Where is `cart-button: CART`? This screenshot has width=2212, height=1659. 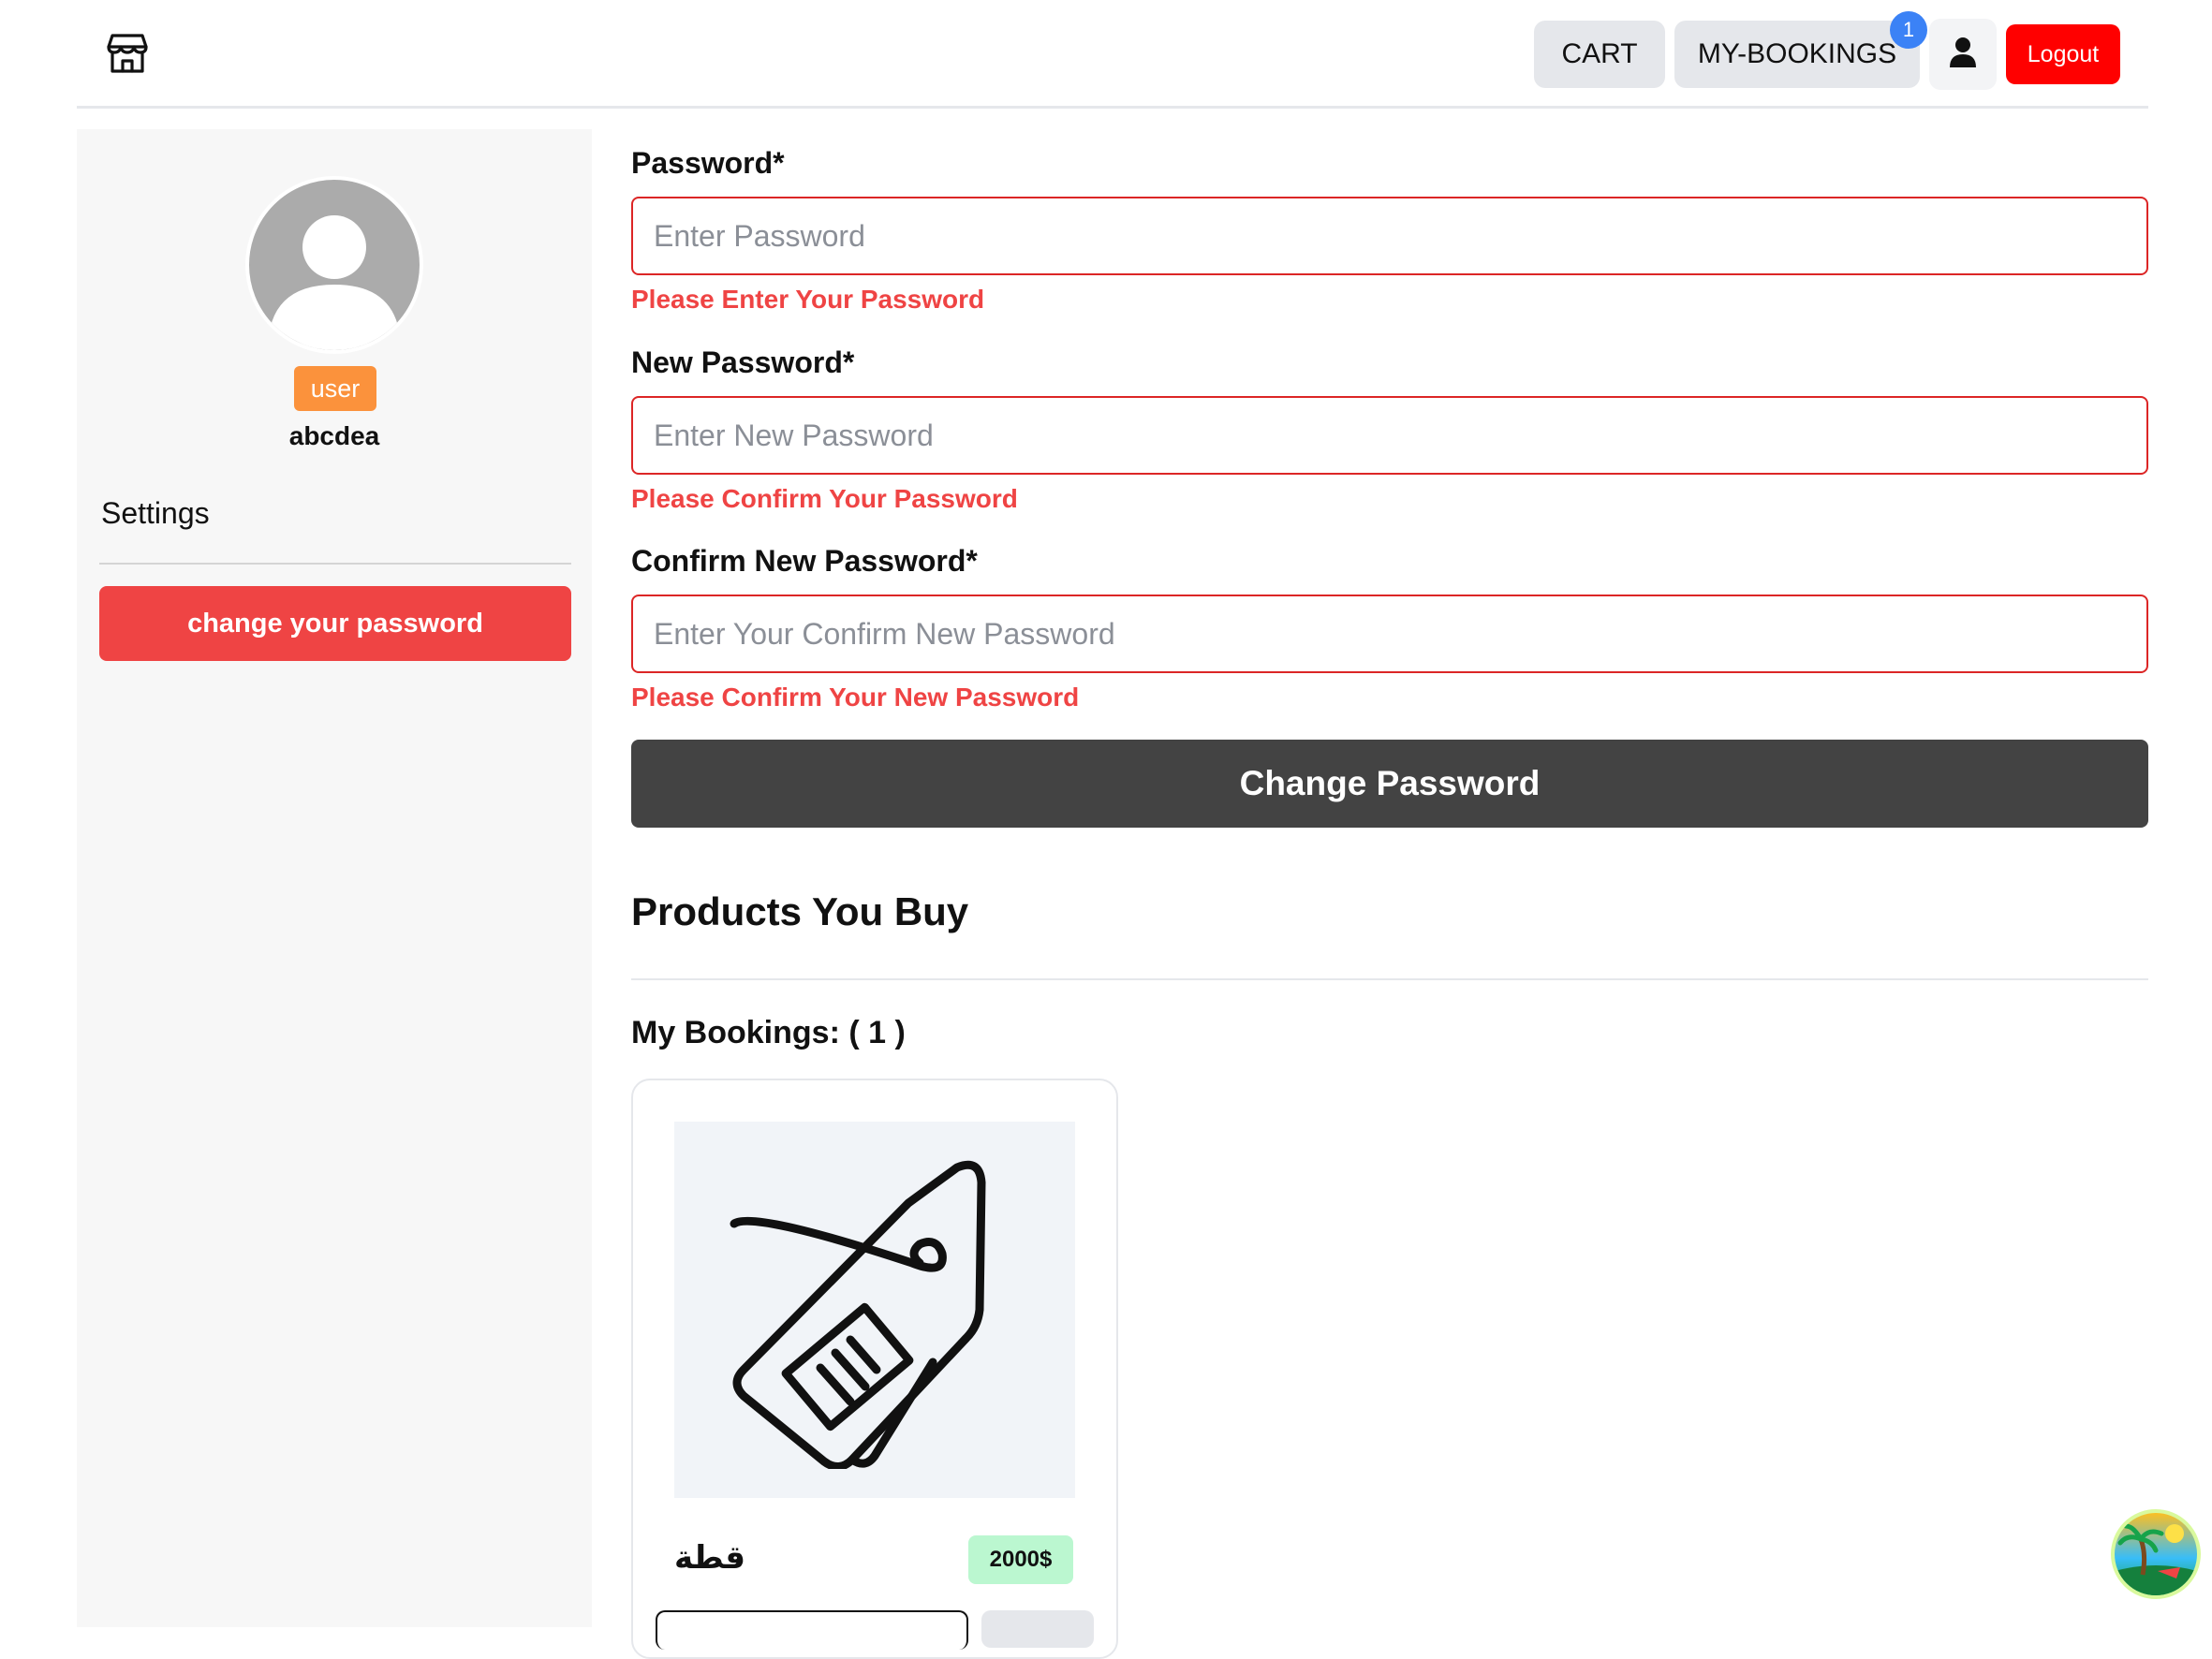
cart-button: CART is located at coordinates (1599, 54).